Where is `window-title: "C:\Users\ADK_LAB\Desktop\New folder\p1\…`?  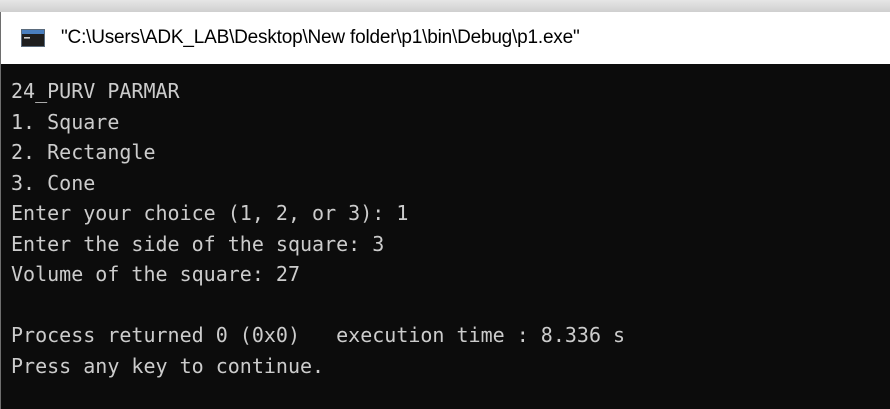 window-title: "C:\Users\ADK_LAB\Desktop\New folder\p1\… is located at coordinates (320, 37).